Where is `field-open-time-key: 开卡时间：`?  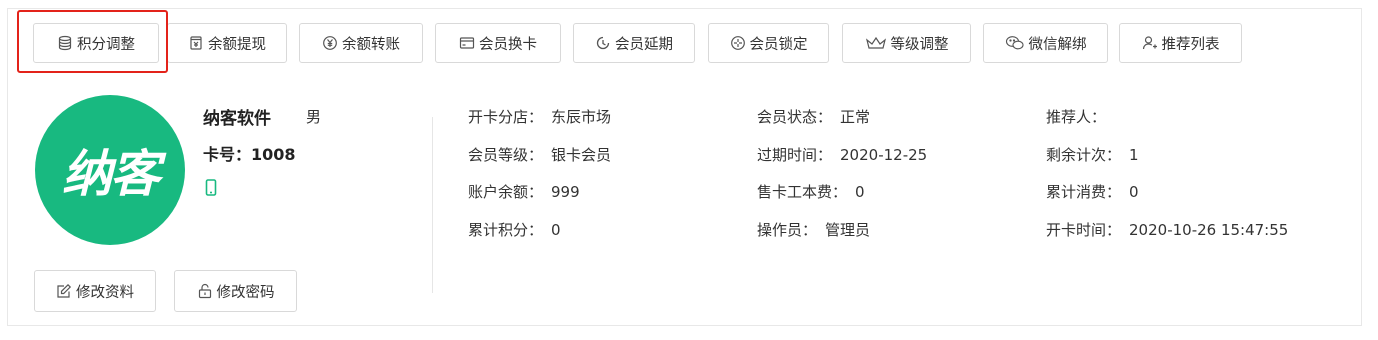
field-open-time-key: 开卡时间： is located at coordinates (1084, 230).